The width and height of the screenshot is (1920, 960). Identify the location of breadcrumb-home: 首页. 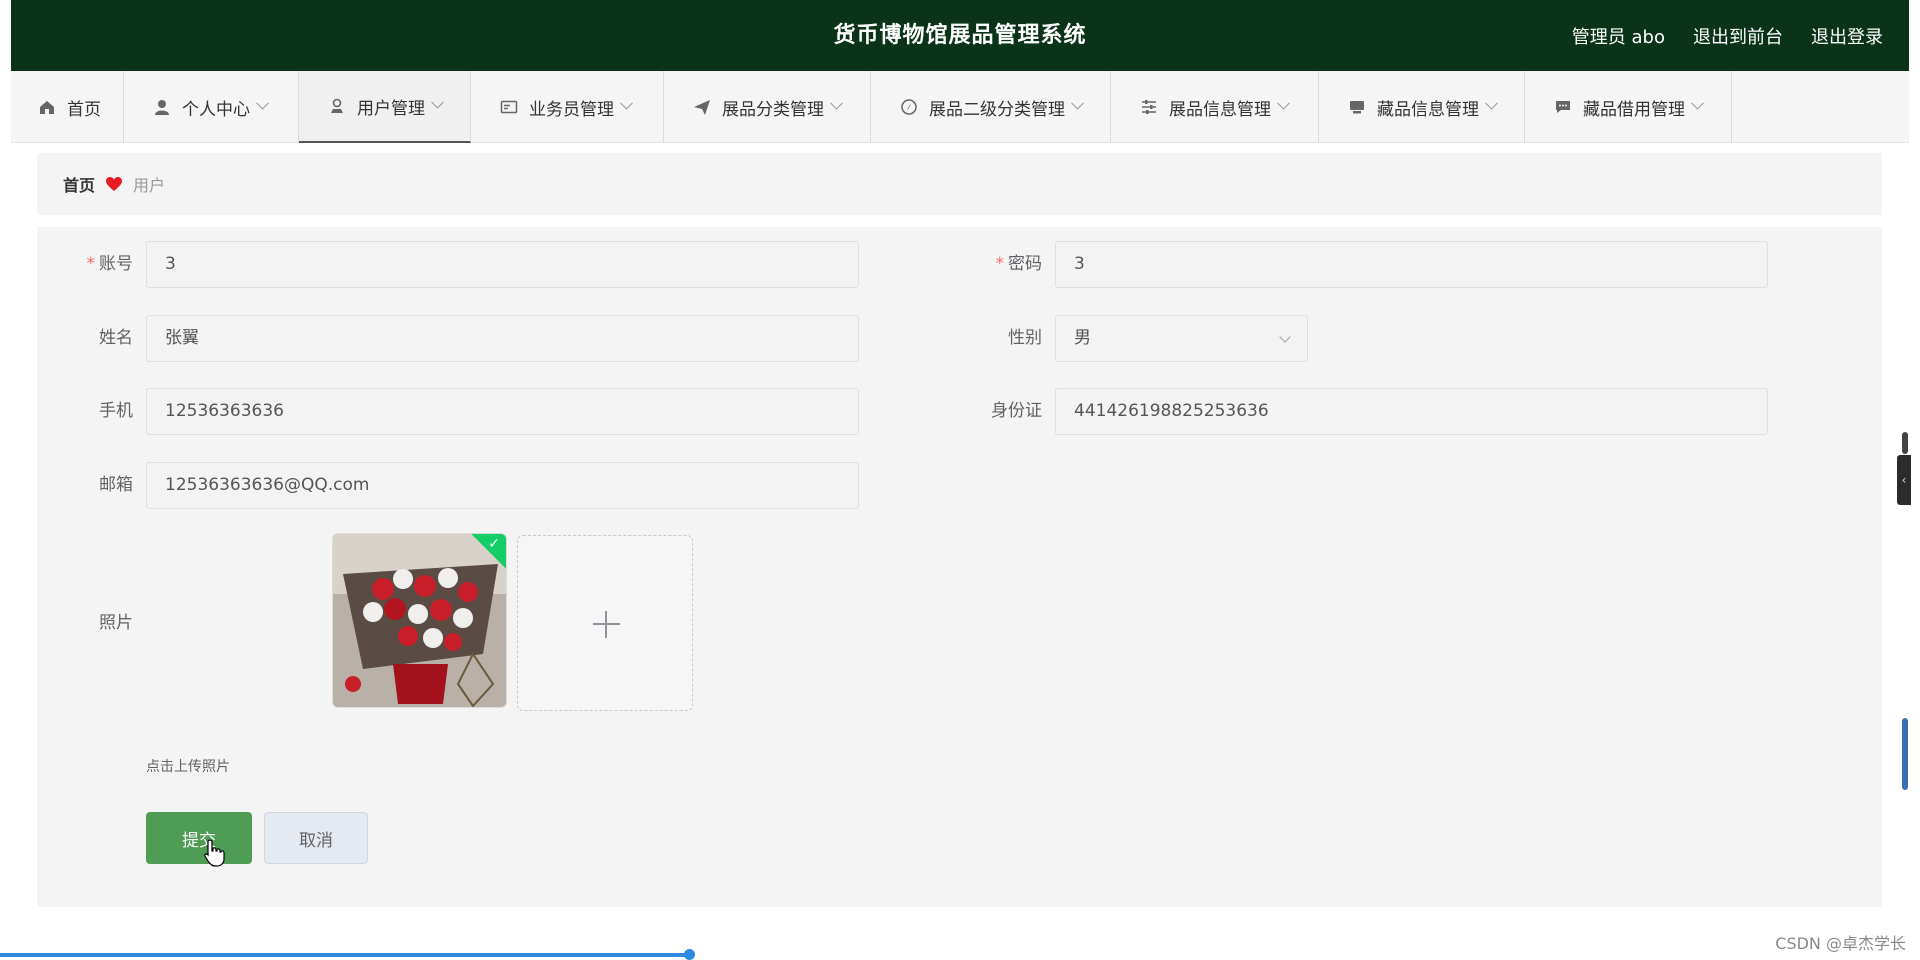
(79, 184).